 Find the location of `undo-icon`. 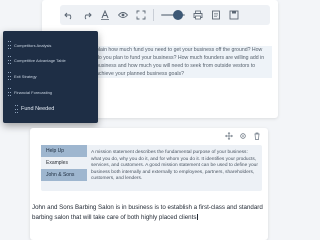

undo-icon is located at coordinates (69, 15).